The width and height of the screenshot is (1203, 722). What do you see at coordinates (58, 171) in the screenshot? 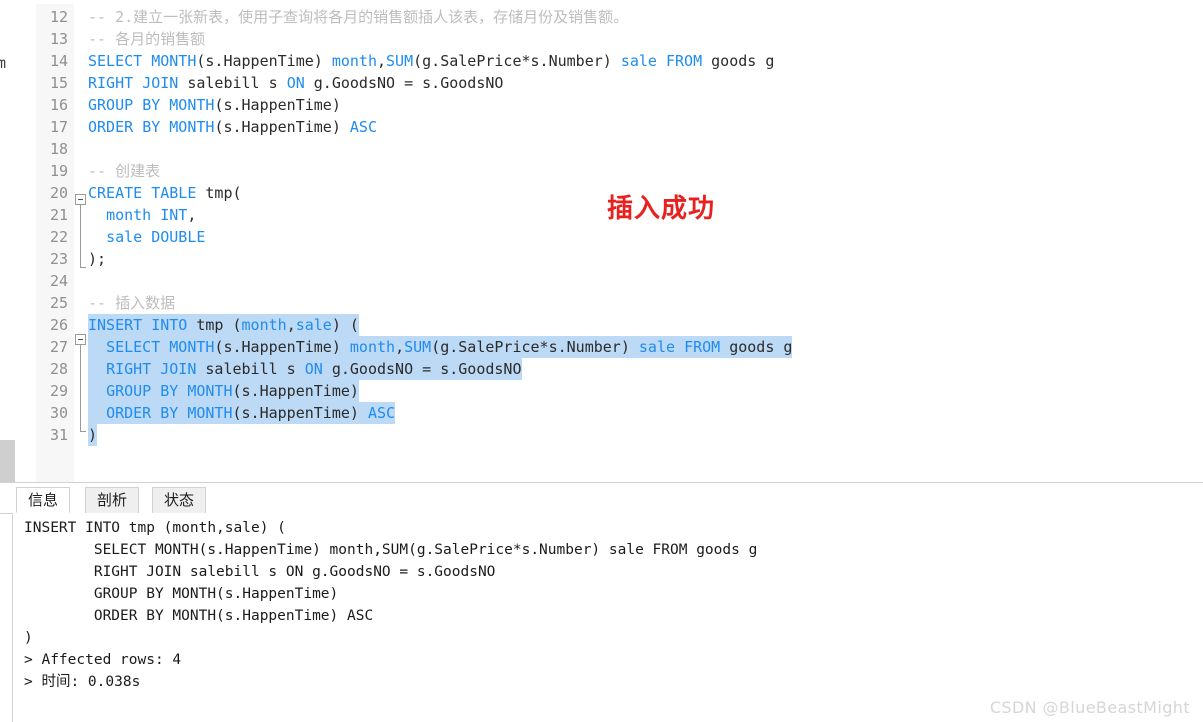
I see `line-number: 19` at bounding box center [58, 171].